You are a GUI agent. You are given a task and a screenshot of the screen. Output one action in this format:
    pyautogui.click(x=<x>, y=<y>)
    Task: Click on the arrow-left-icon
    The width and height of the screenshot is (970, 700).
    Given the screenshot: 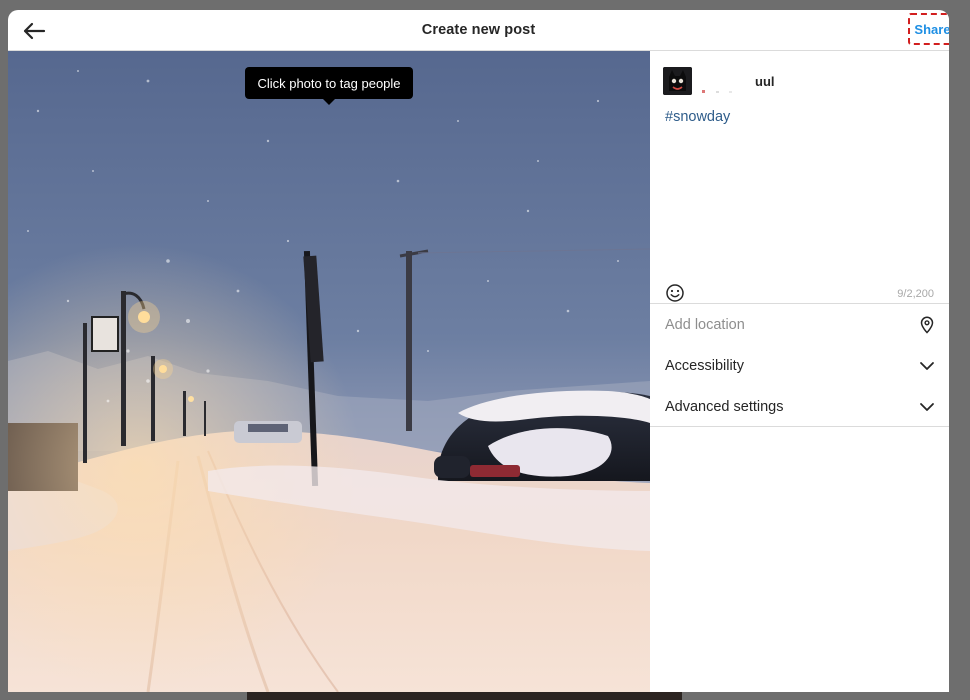 What is the action you would take?
    pyautogui.click(x=34, y=31)
    